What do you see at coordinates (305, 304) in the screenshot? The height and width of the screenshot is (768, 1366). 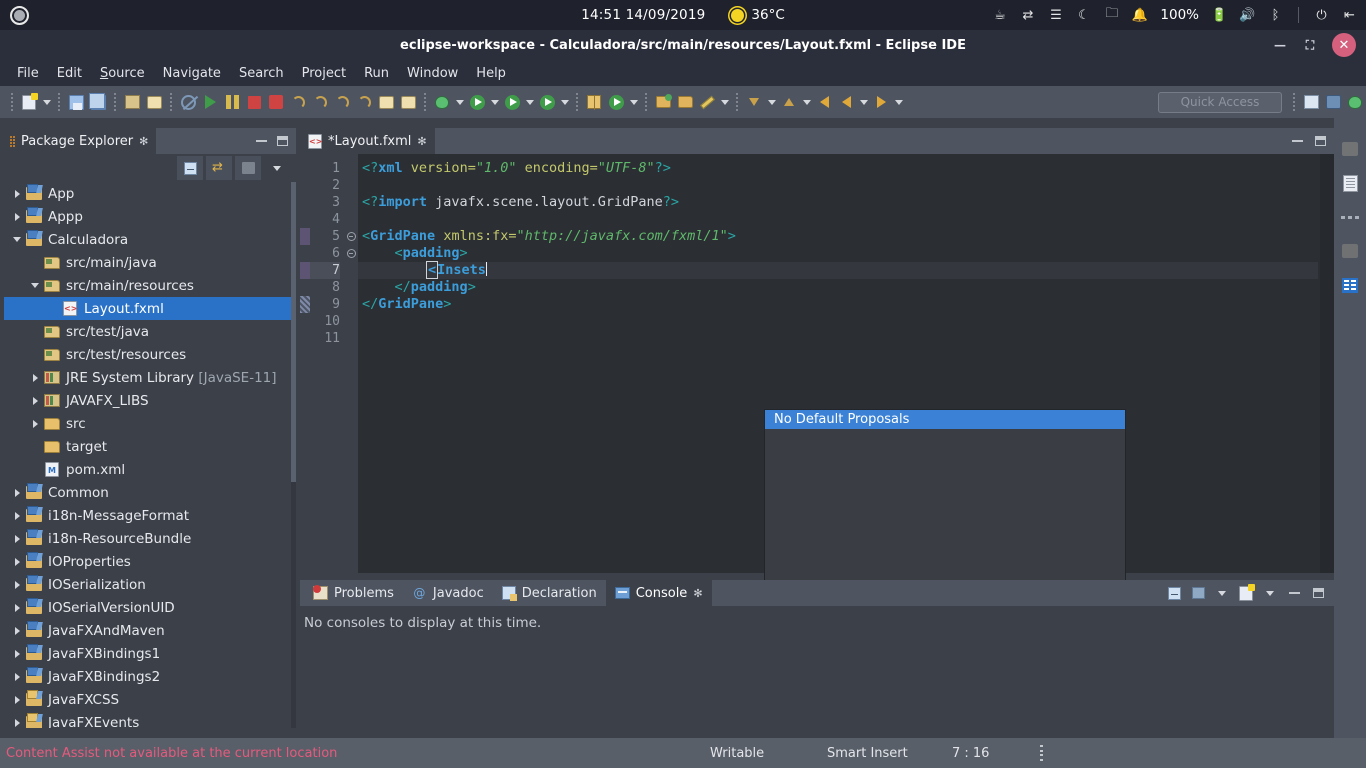 I see `occurrence-marker` at bounding box center [305, 304].